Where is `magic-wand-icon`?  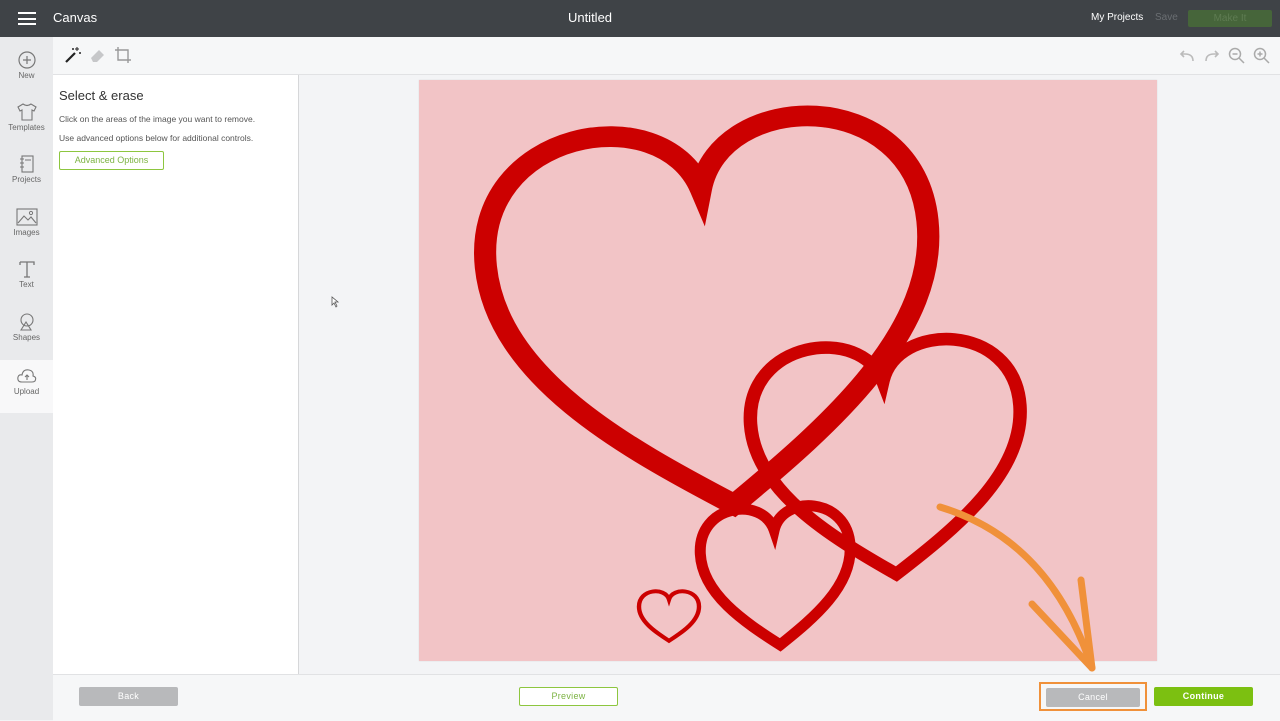 magic-wand-icon is located at coordinates (73, 55).